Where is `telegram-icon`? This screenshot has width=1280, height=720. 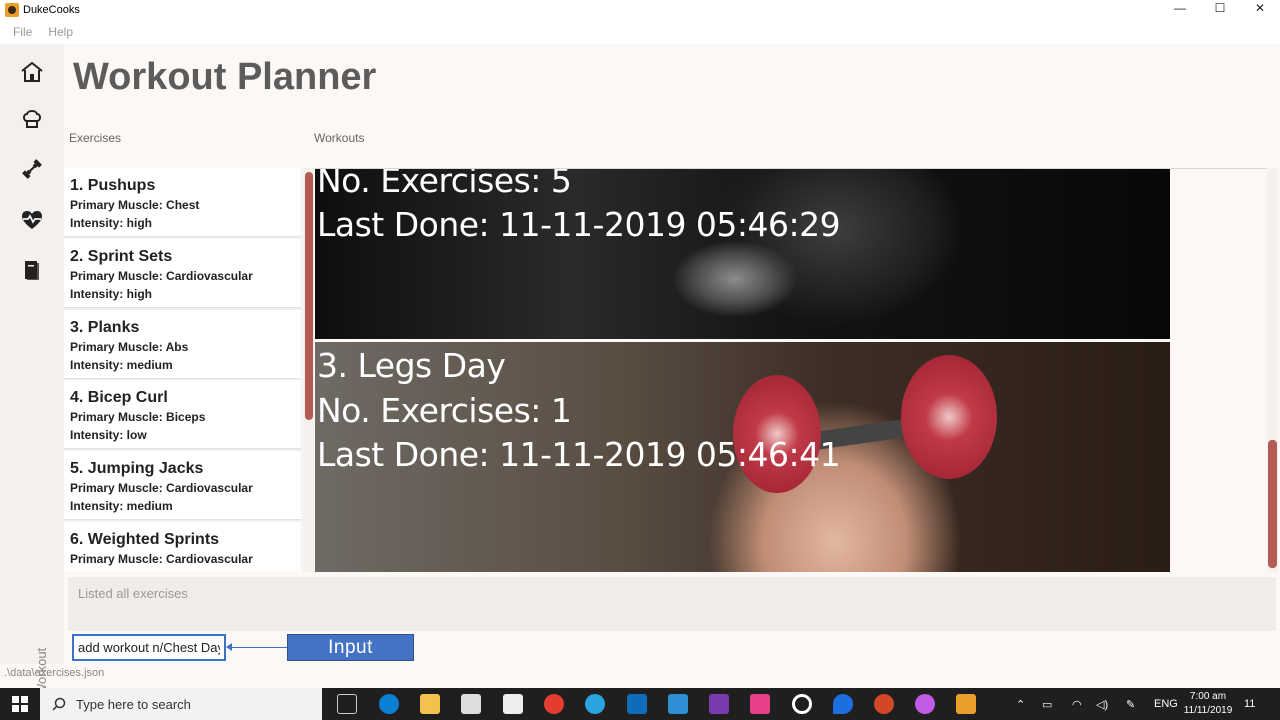
telegram-icon is located at coordinates (595, 704).